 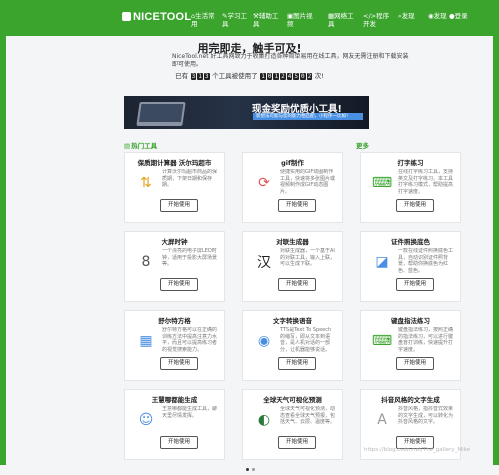 I want to click on tool-name: 保质期计算器 沃尔玛超市, so click(x=174, y=163).